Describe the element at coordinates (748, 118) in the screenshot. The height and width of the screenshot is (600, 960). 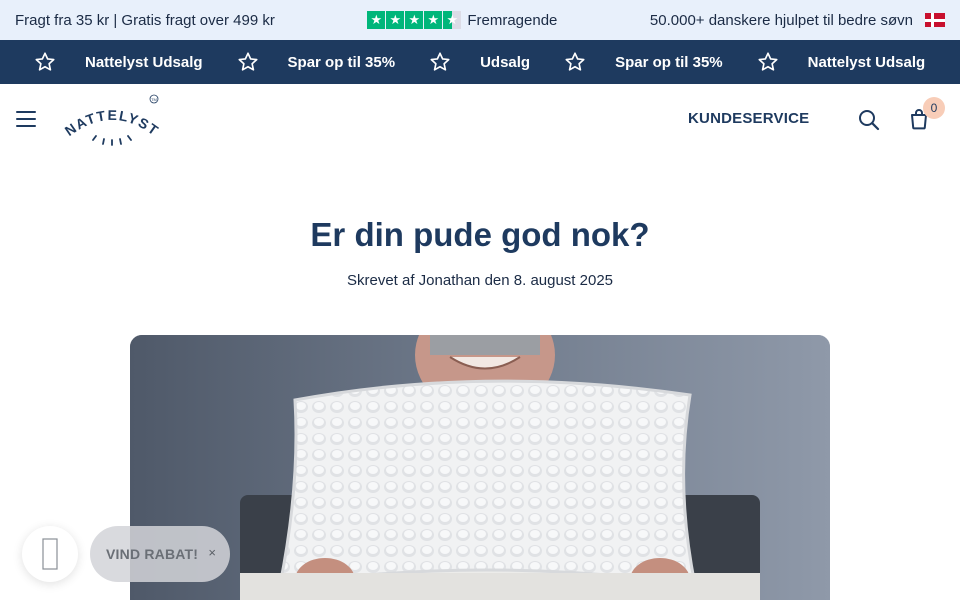
I see `nav-kundeservice: KUNDESERVICE` at that location.